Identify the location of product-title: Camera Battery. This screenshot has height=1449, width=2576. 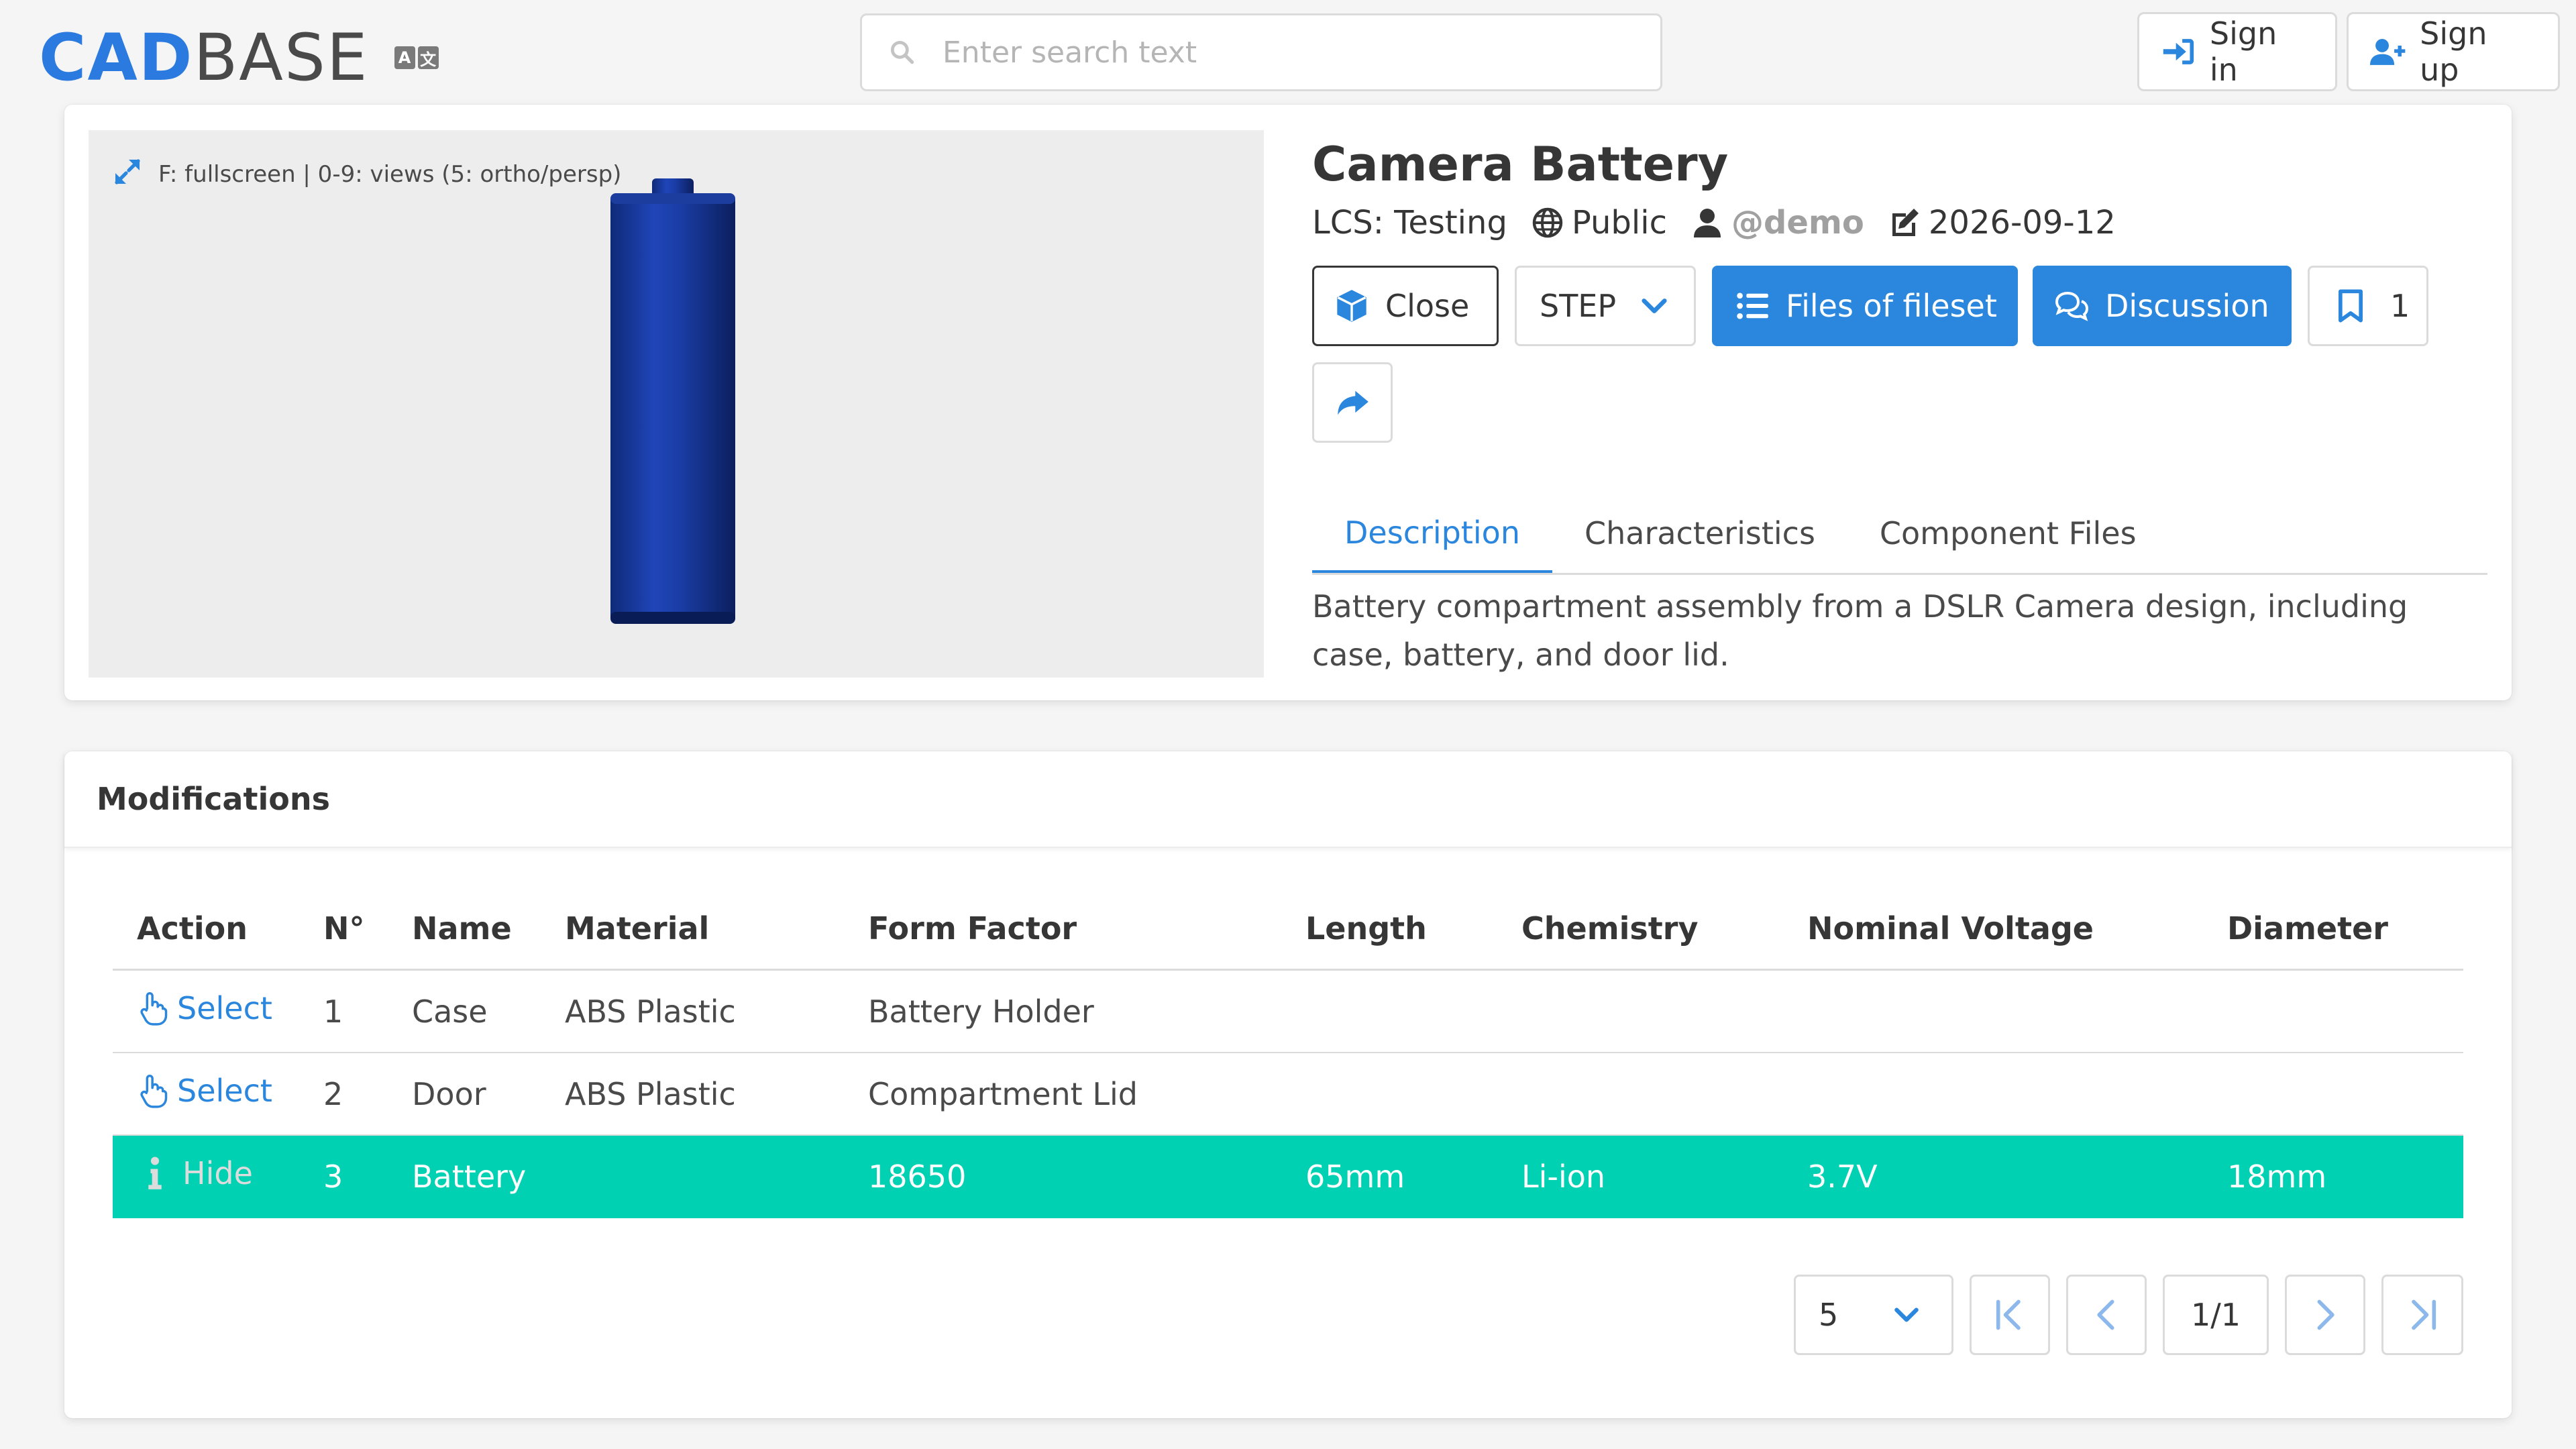
(1520, 164).